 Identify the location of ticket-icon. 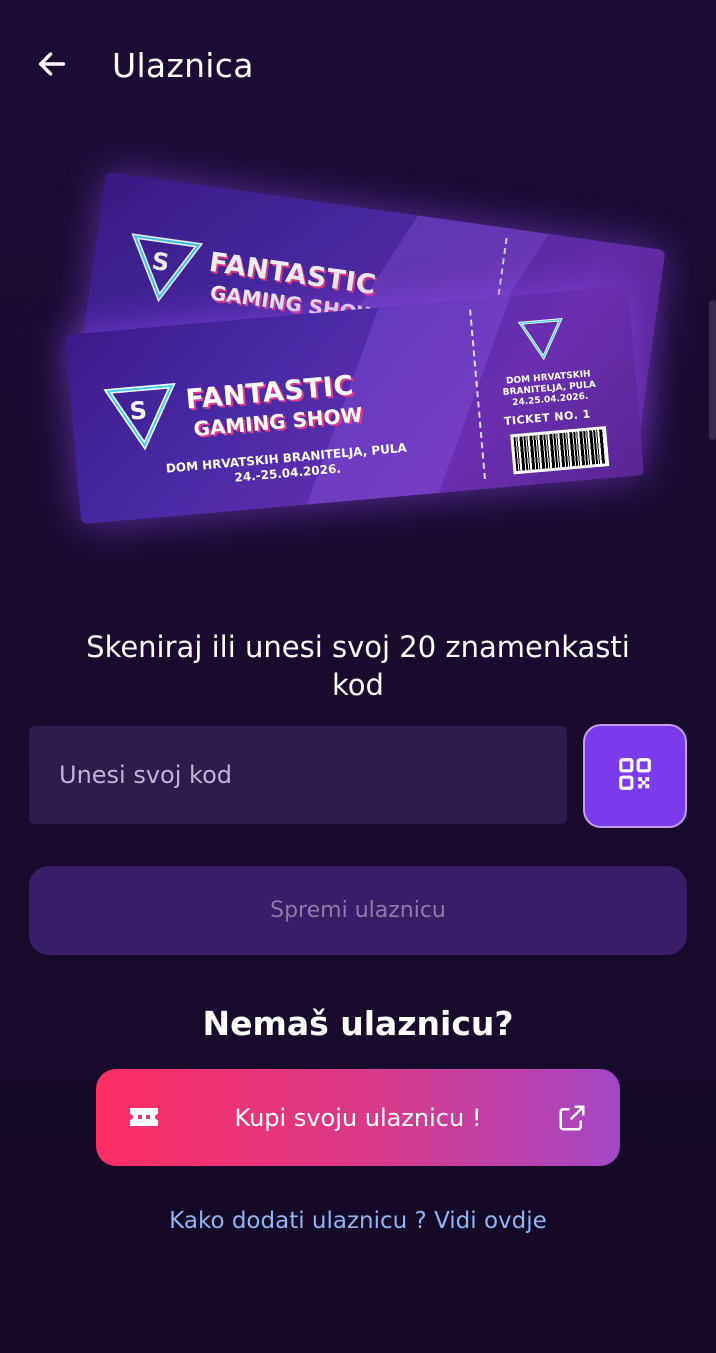
(144, 1119).